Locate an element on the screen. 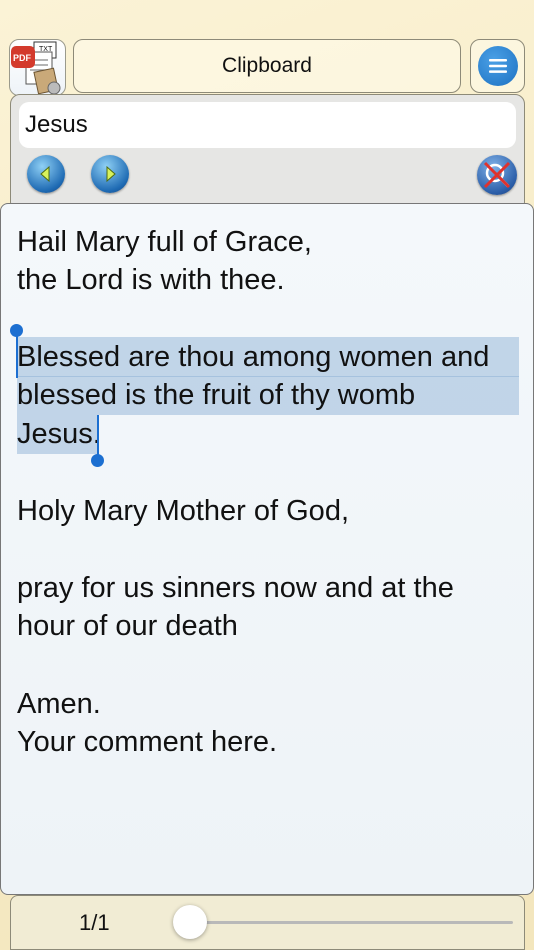 The width and height of the screenshot is (534, 950). text-line: Jesus. is located at coordinates (59, 434).